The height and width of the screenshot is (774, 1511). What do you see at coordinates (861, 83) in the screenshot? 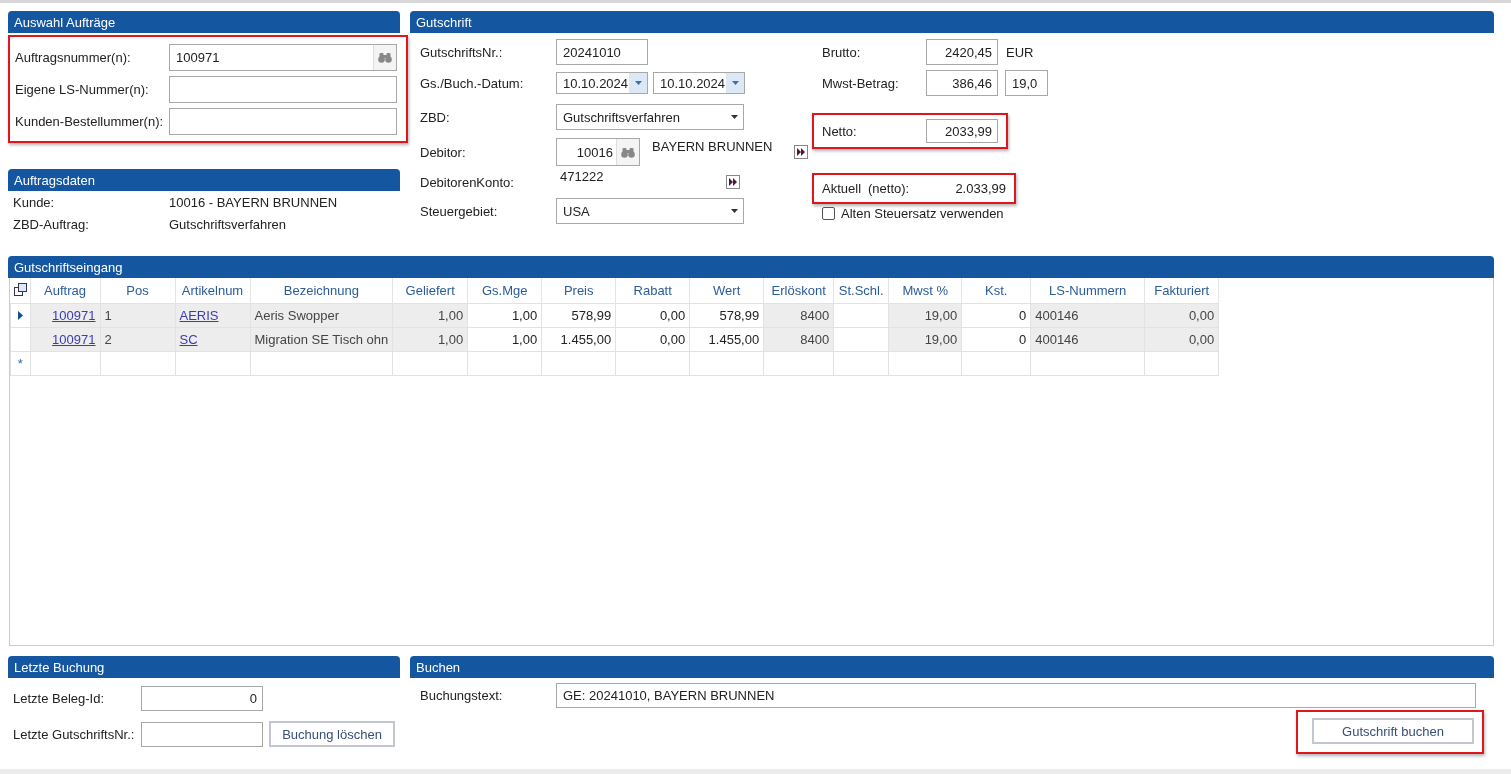
I see `field-label: Mwst-Betrag:` at bounding box center [861, 83].